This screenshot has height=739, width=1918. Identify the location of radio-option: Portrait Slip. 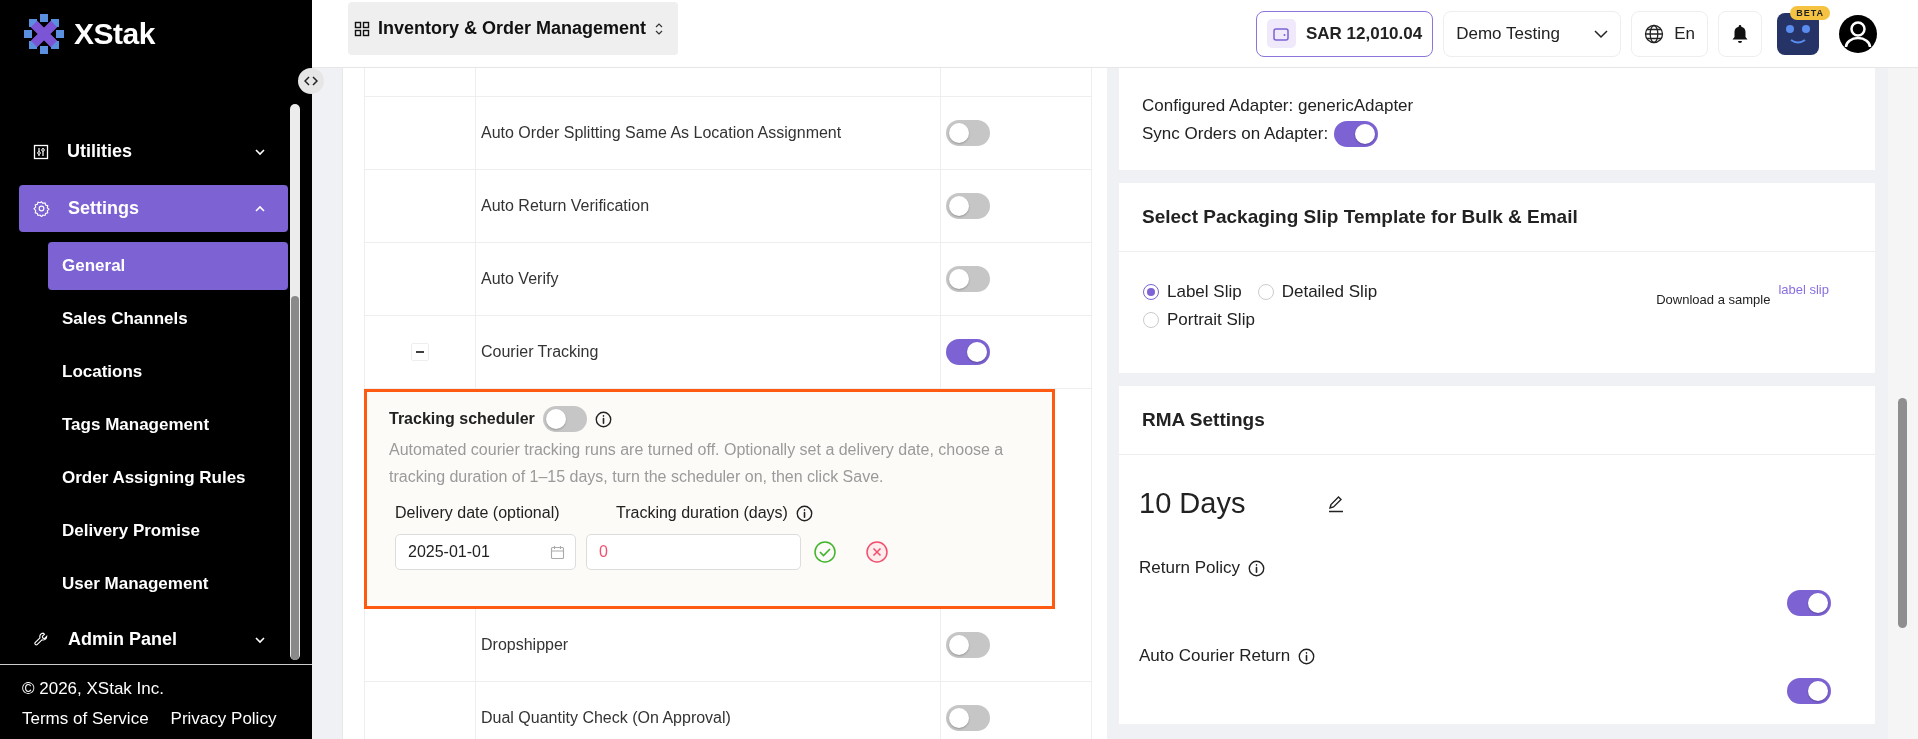
(1199, 320).